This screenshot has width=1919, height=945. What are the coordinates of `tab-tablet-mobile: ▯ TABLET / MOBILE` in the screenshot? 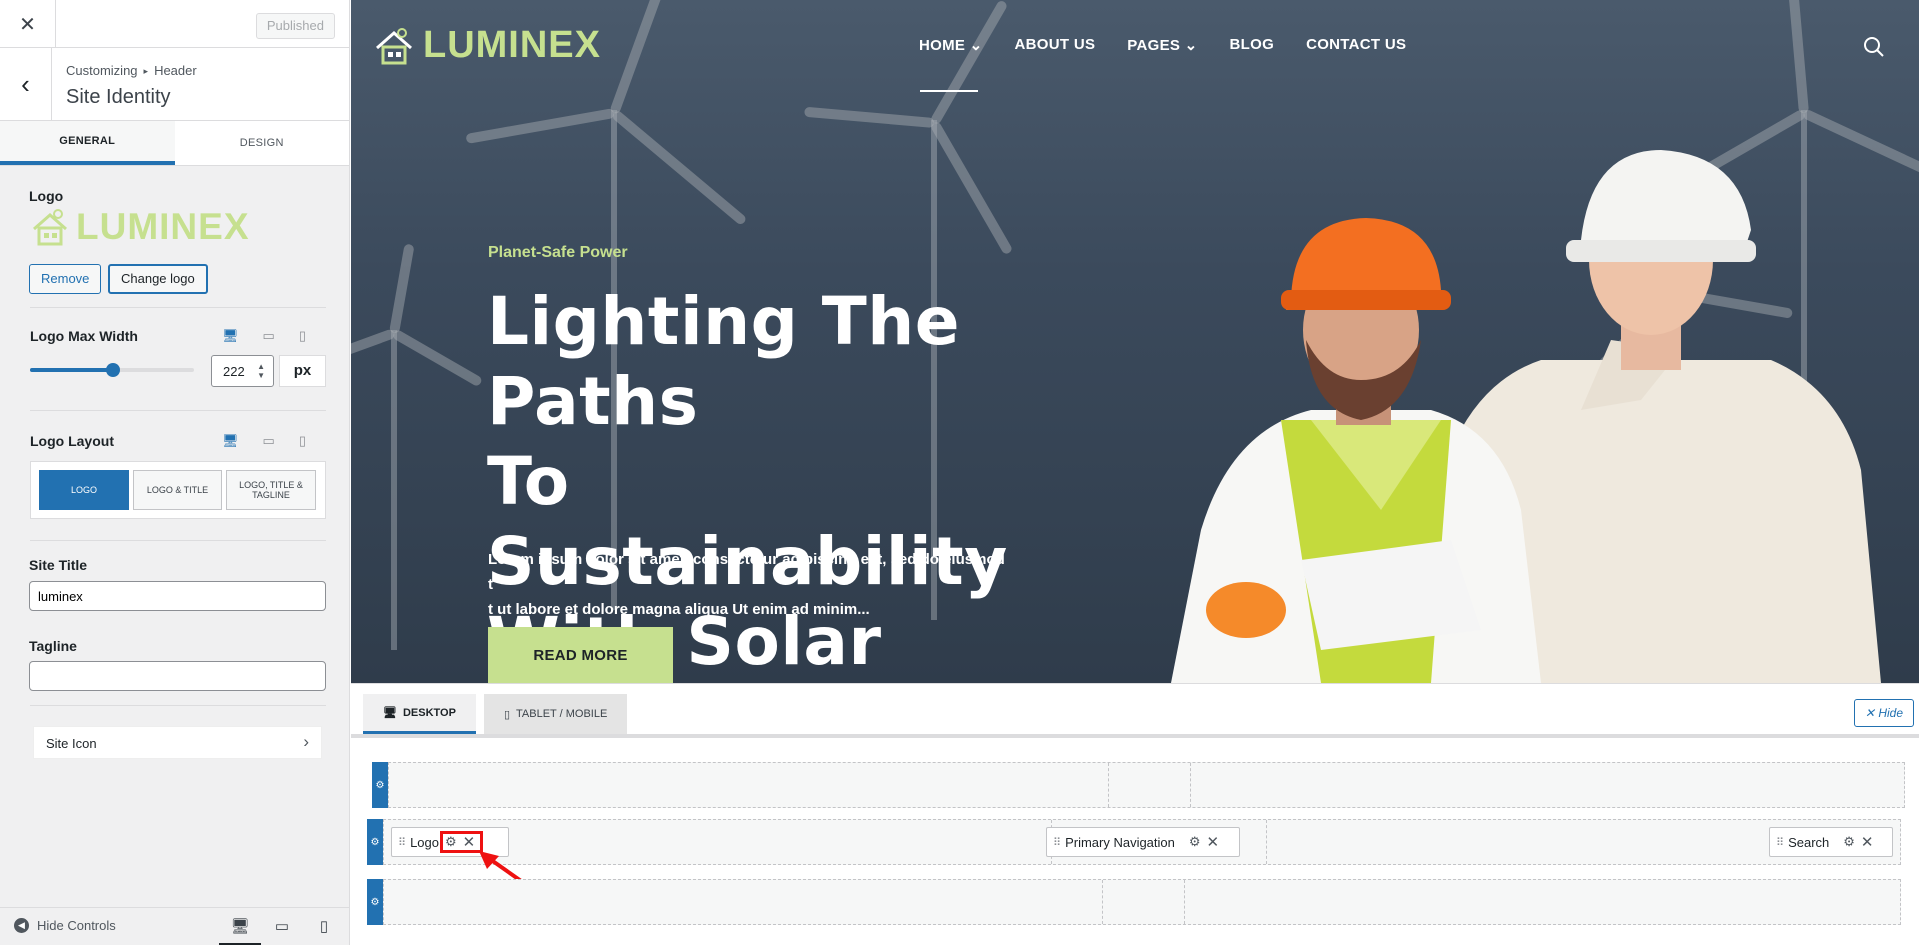 It's located at (555, 714).